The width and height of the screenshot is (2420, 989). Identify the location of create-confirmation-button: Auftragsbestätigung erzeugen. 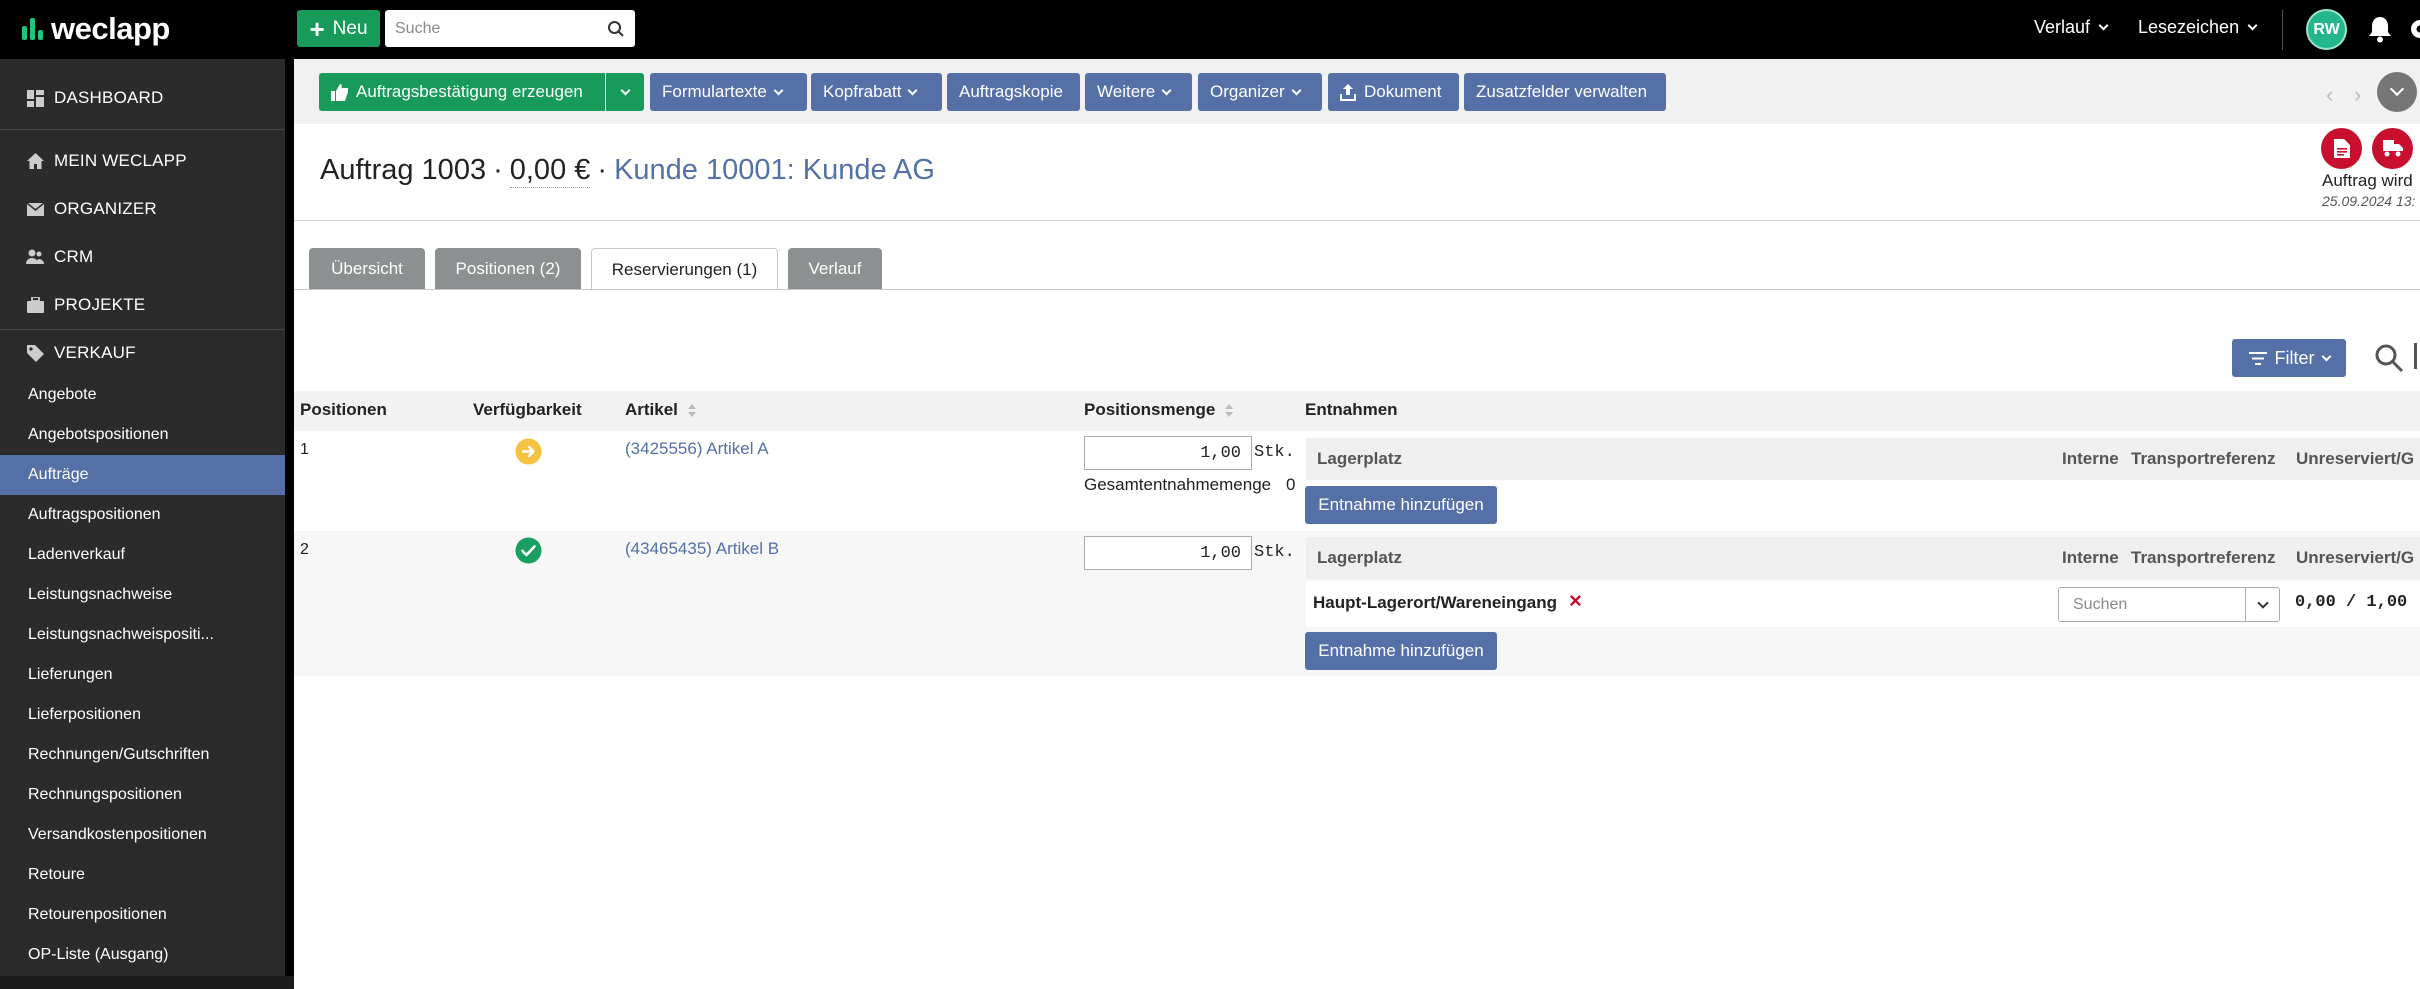
(462, 92).